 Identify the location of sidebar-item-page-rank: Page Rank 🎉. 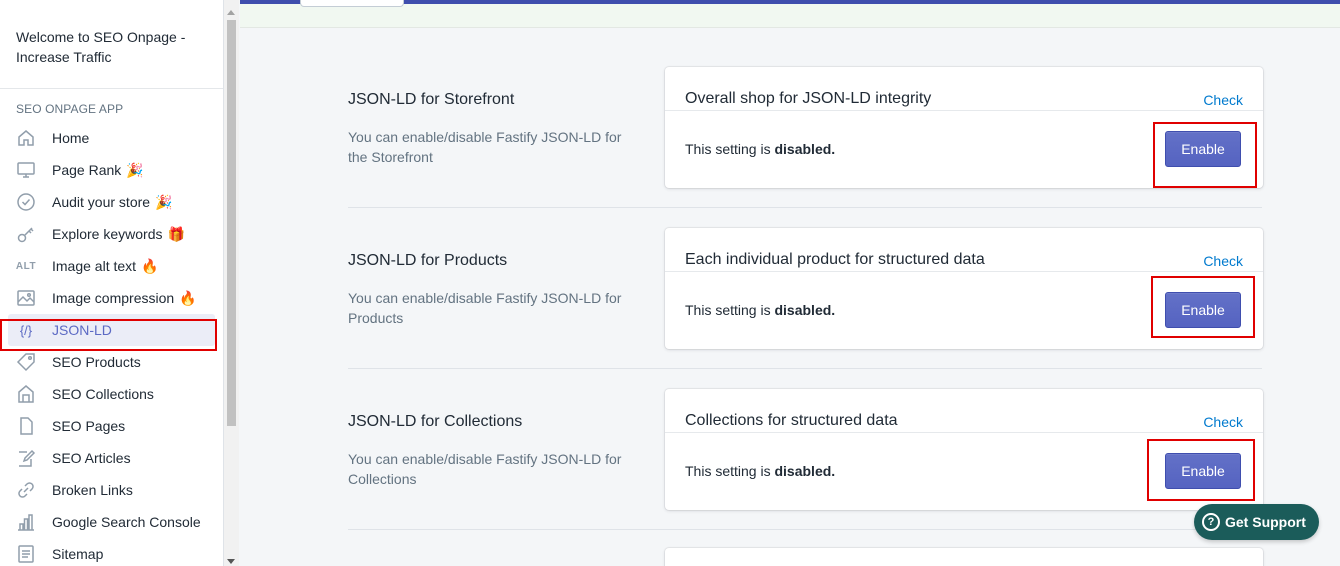
(111, 170).